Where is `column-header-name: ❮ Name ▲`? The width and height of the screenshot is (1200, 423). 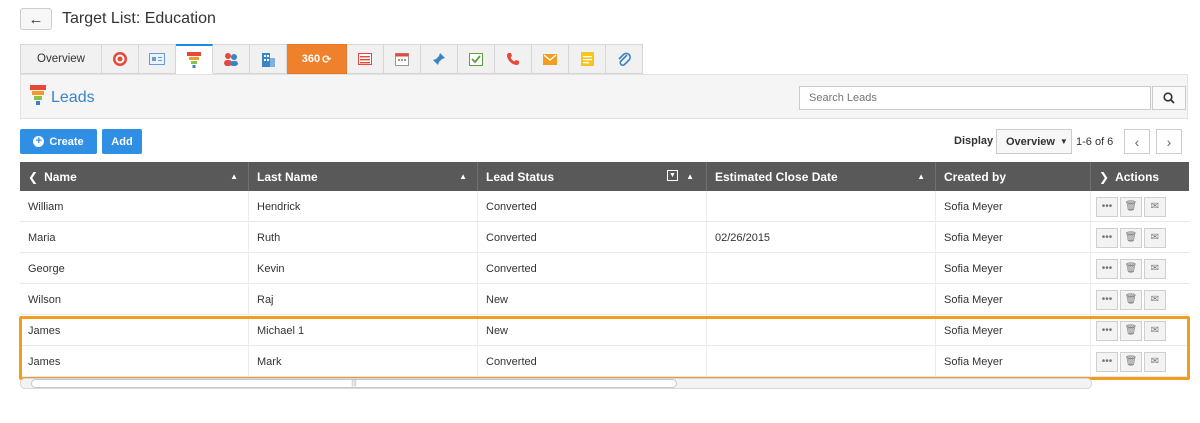
column-header-name: ❮ Name ▲ is located at coordinates (134, 176).